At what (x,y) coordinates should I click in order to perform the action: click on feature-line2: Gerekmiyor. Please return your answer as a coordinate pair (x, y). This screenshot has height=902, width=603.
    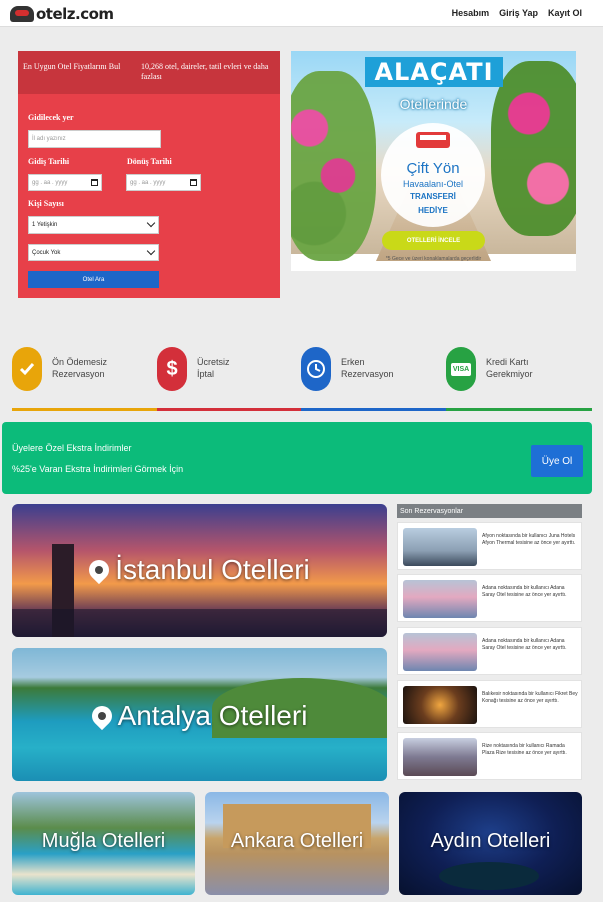
    Looking at the image, I should click on (509, 374).